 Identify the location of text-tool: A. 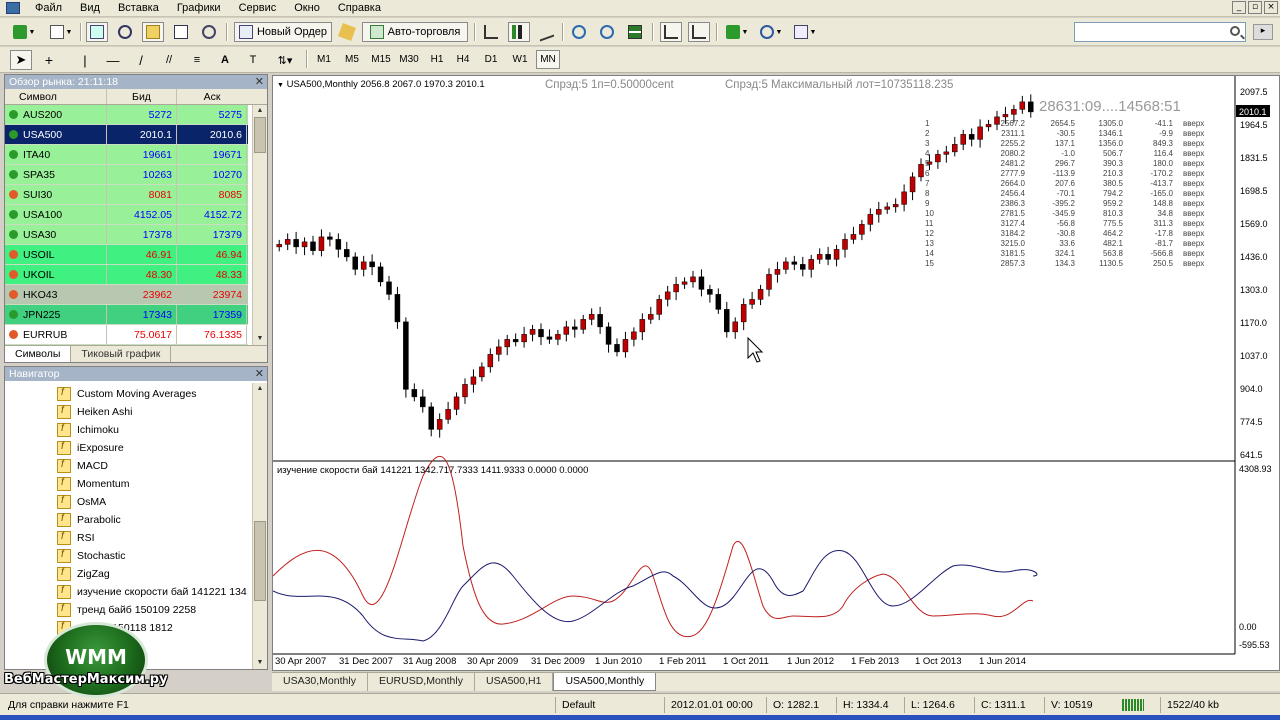
(225, 60).